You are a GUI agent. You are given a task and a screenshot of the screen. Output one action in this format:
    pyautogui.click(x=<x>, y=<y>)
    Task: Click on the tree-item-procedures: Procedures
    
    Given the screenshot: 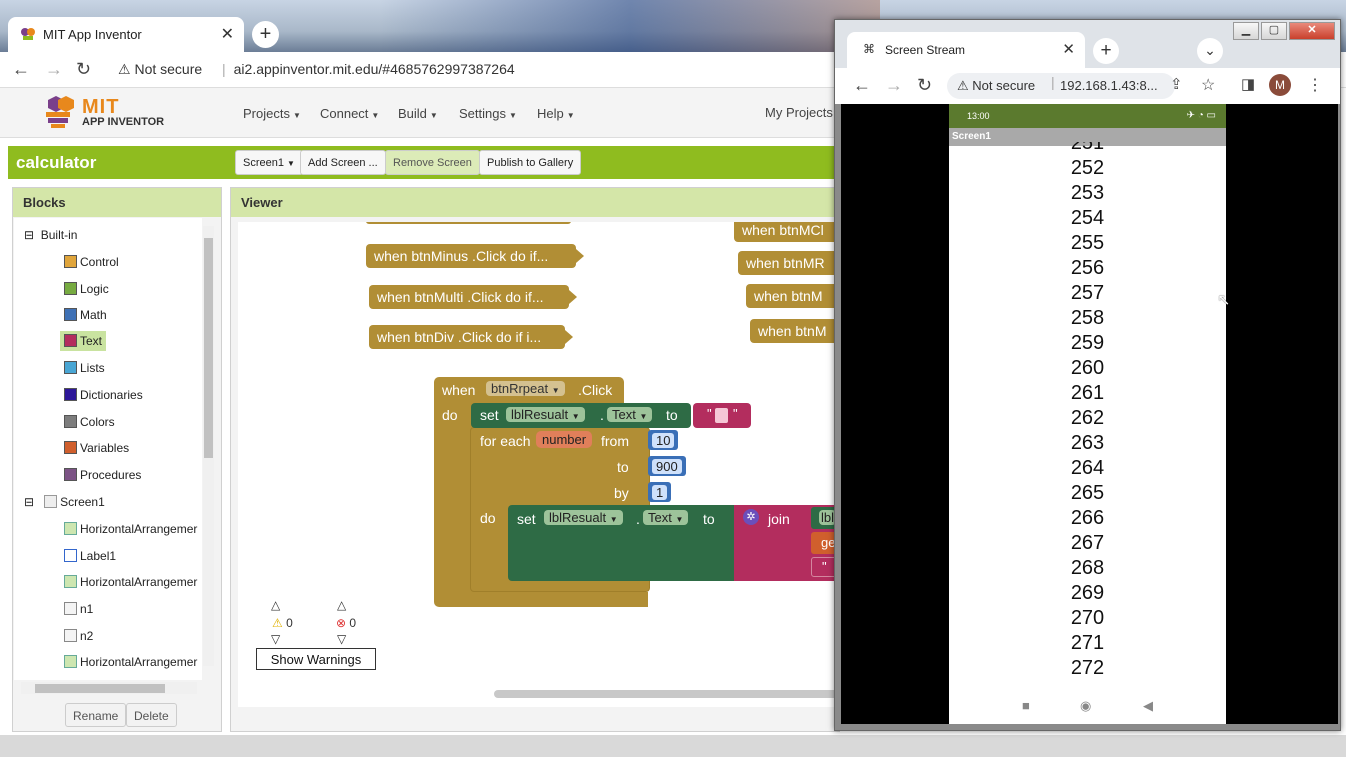 What is the action you would take?
    pyautogui.click(x=102, y=475)
    